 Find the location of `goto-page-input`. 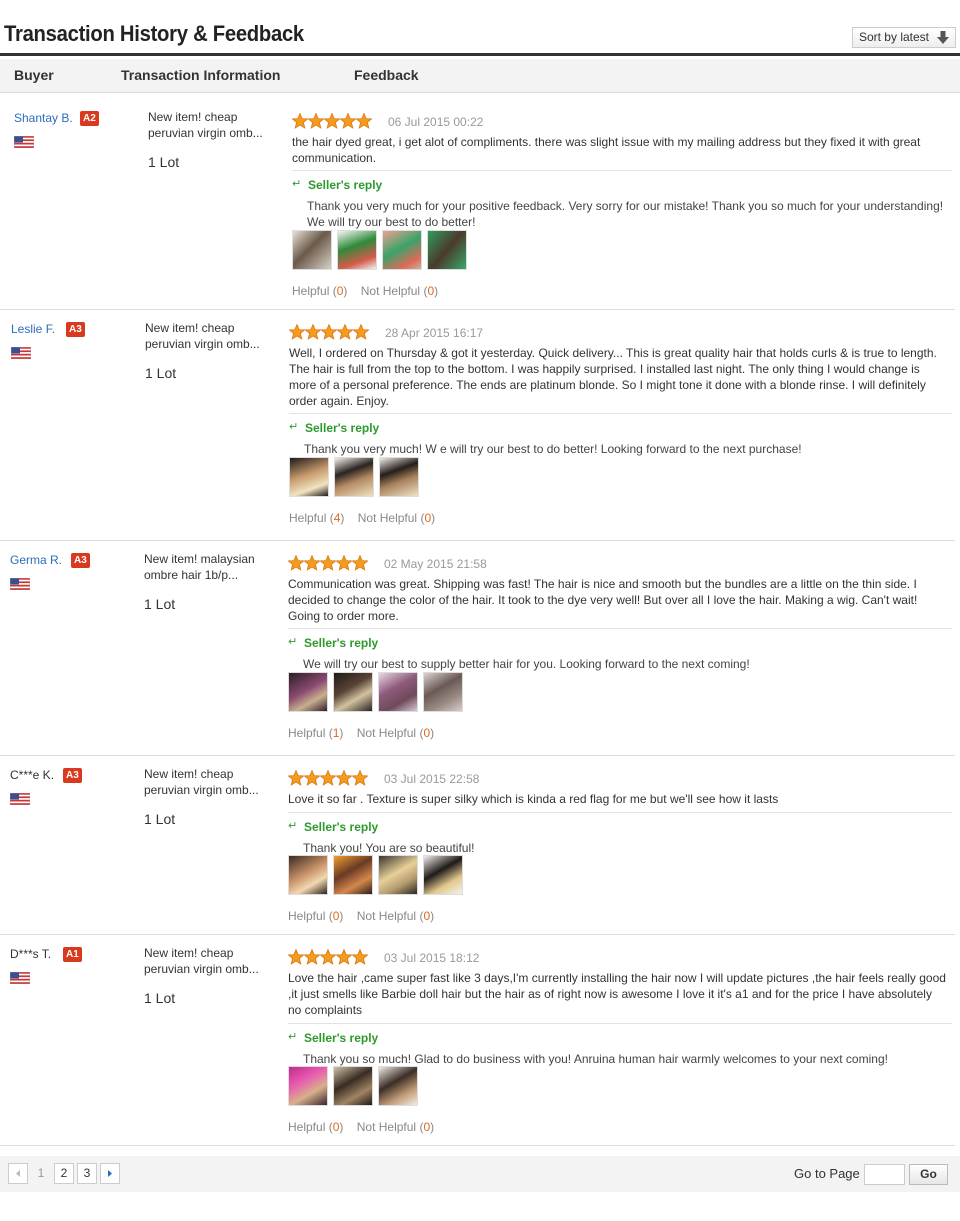

goto-page-input is located at coordinates (884, 1174).